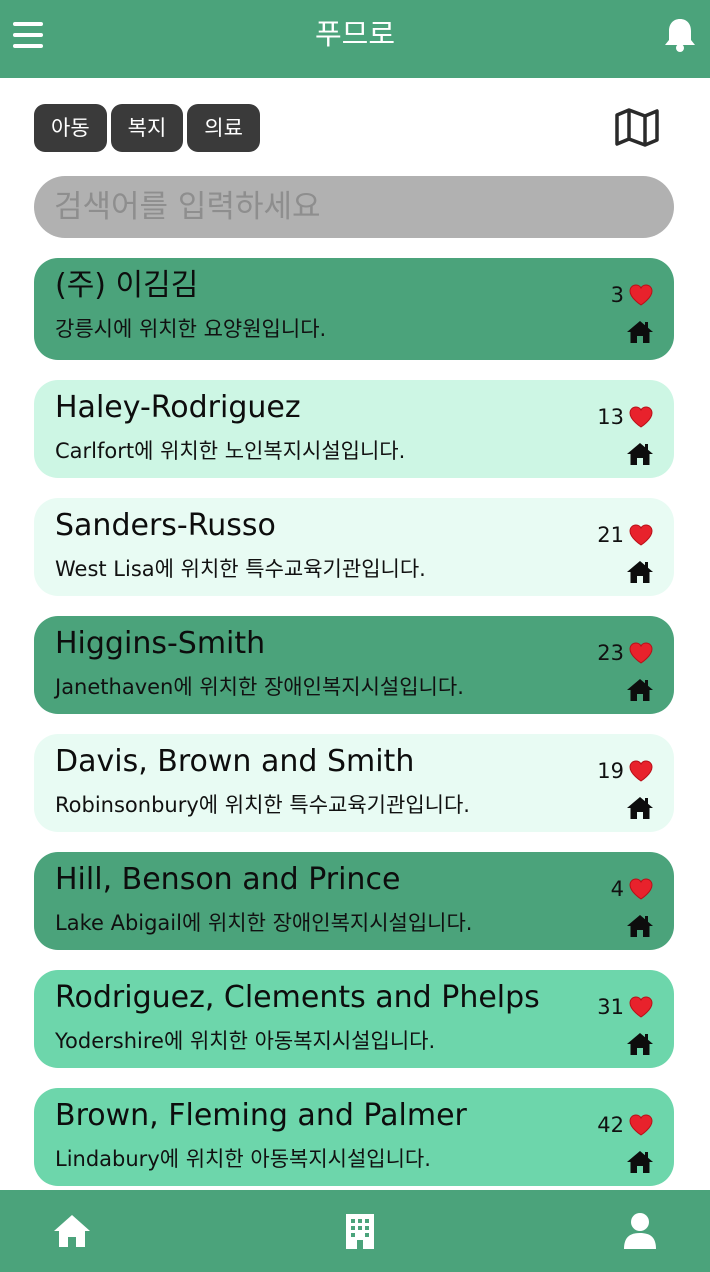 This screenshot has width=710, height=1272. I want to click on facility-name: Sanders-Russo, so click(165, 525).